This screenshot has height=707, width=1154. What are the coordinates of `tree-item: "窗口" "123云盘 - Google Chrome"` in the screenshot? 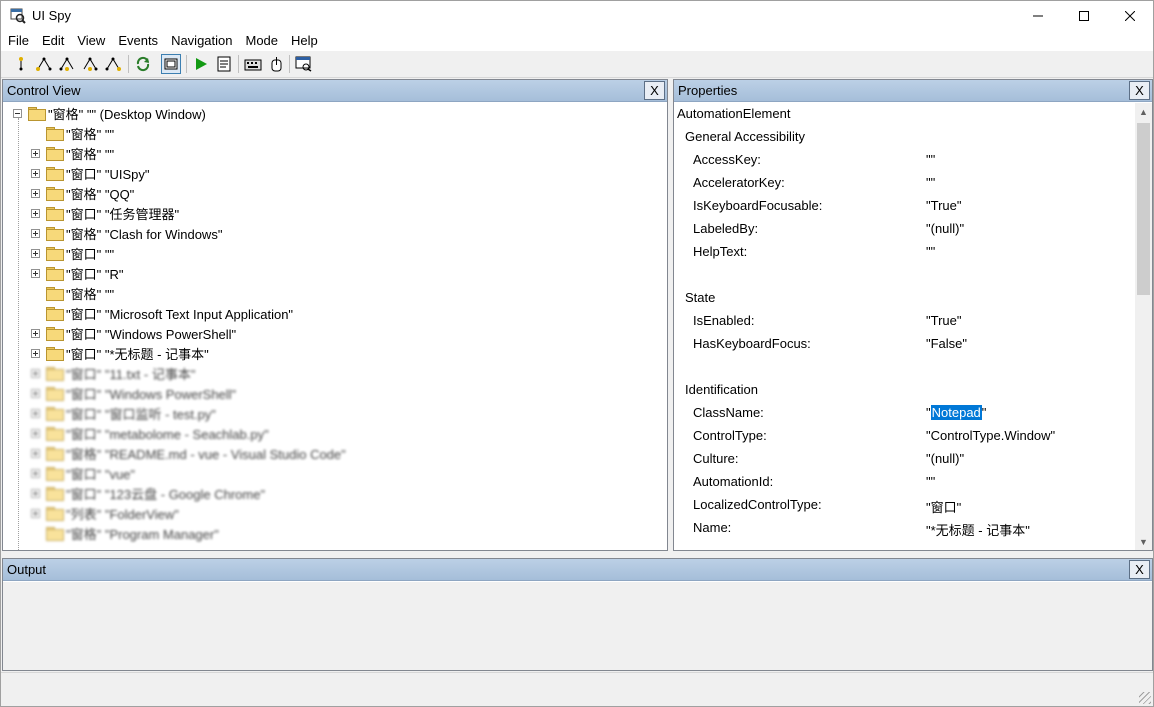 It's located at (148, 493).